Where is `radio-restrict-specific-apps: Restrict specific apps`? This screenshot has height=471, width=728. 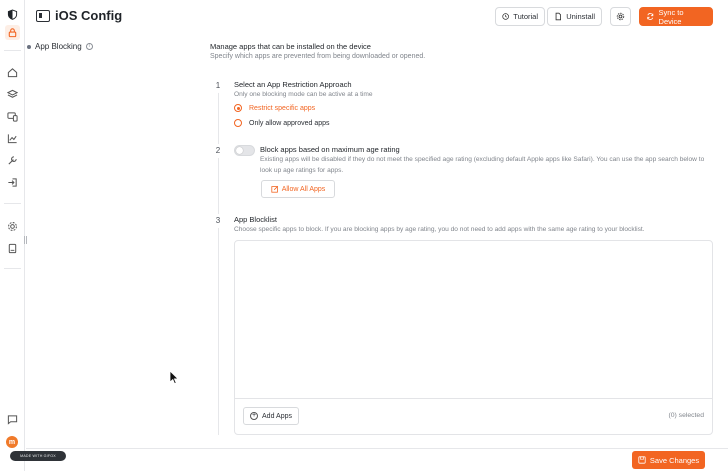 radio-restrict-specific-apps: Restrict specific apps is located at coordinates (274, 108).